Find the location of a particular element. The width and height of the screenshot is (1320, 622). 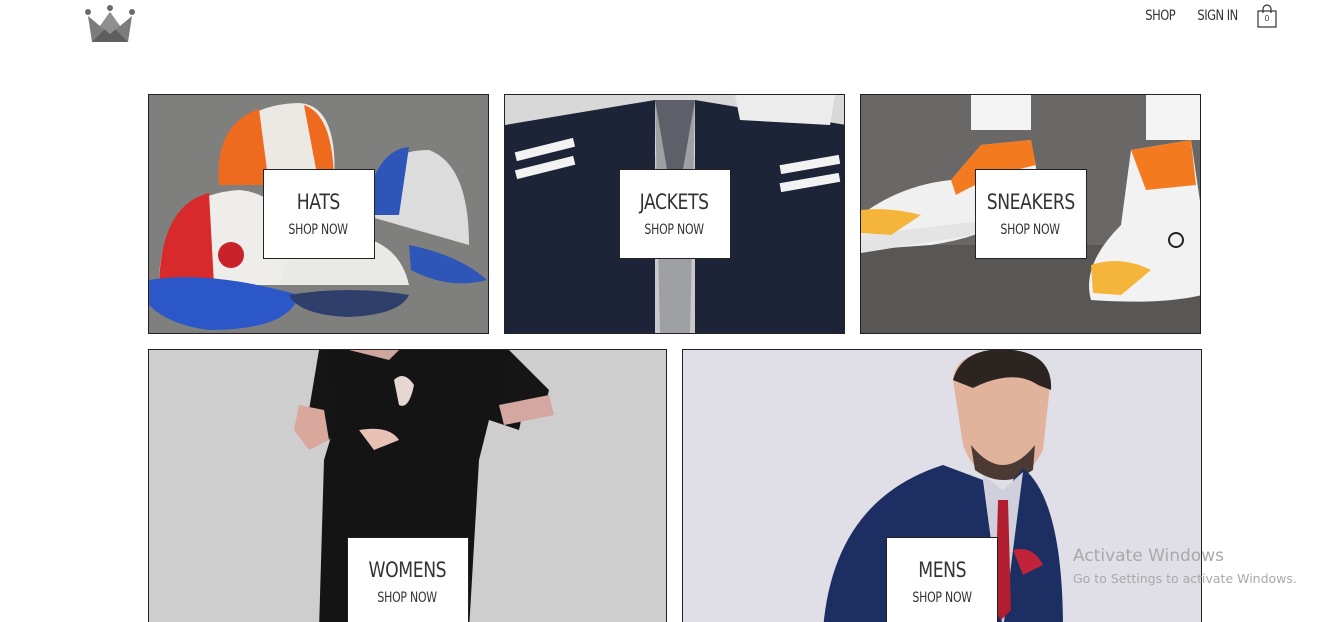

category-title: SNEAKERS is located at coordinates (1030, 202).